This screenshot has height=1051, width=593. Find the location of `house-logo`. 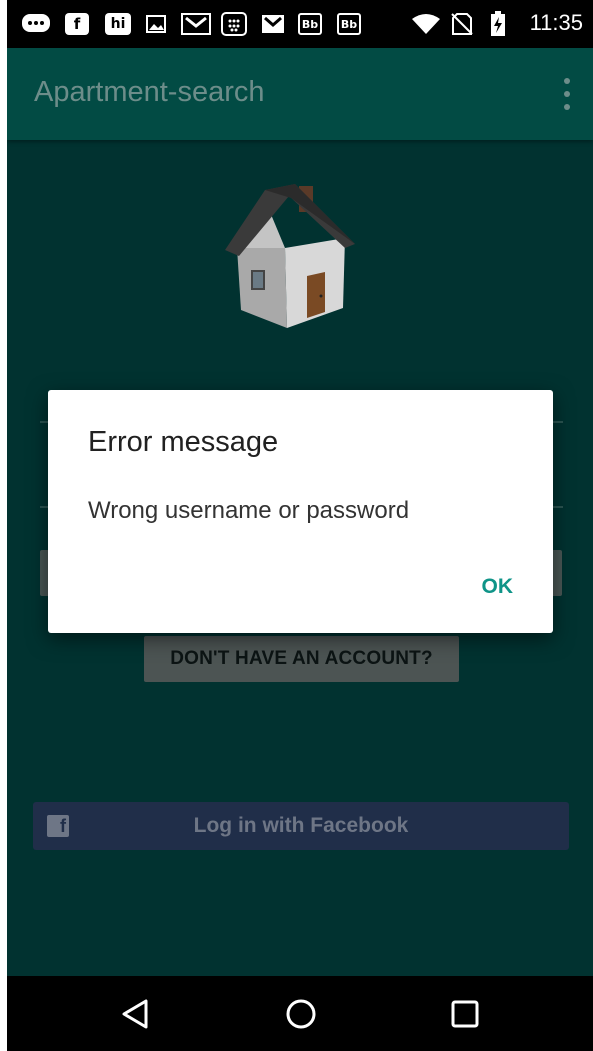

house-logo is located at coordinates (285, 255).